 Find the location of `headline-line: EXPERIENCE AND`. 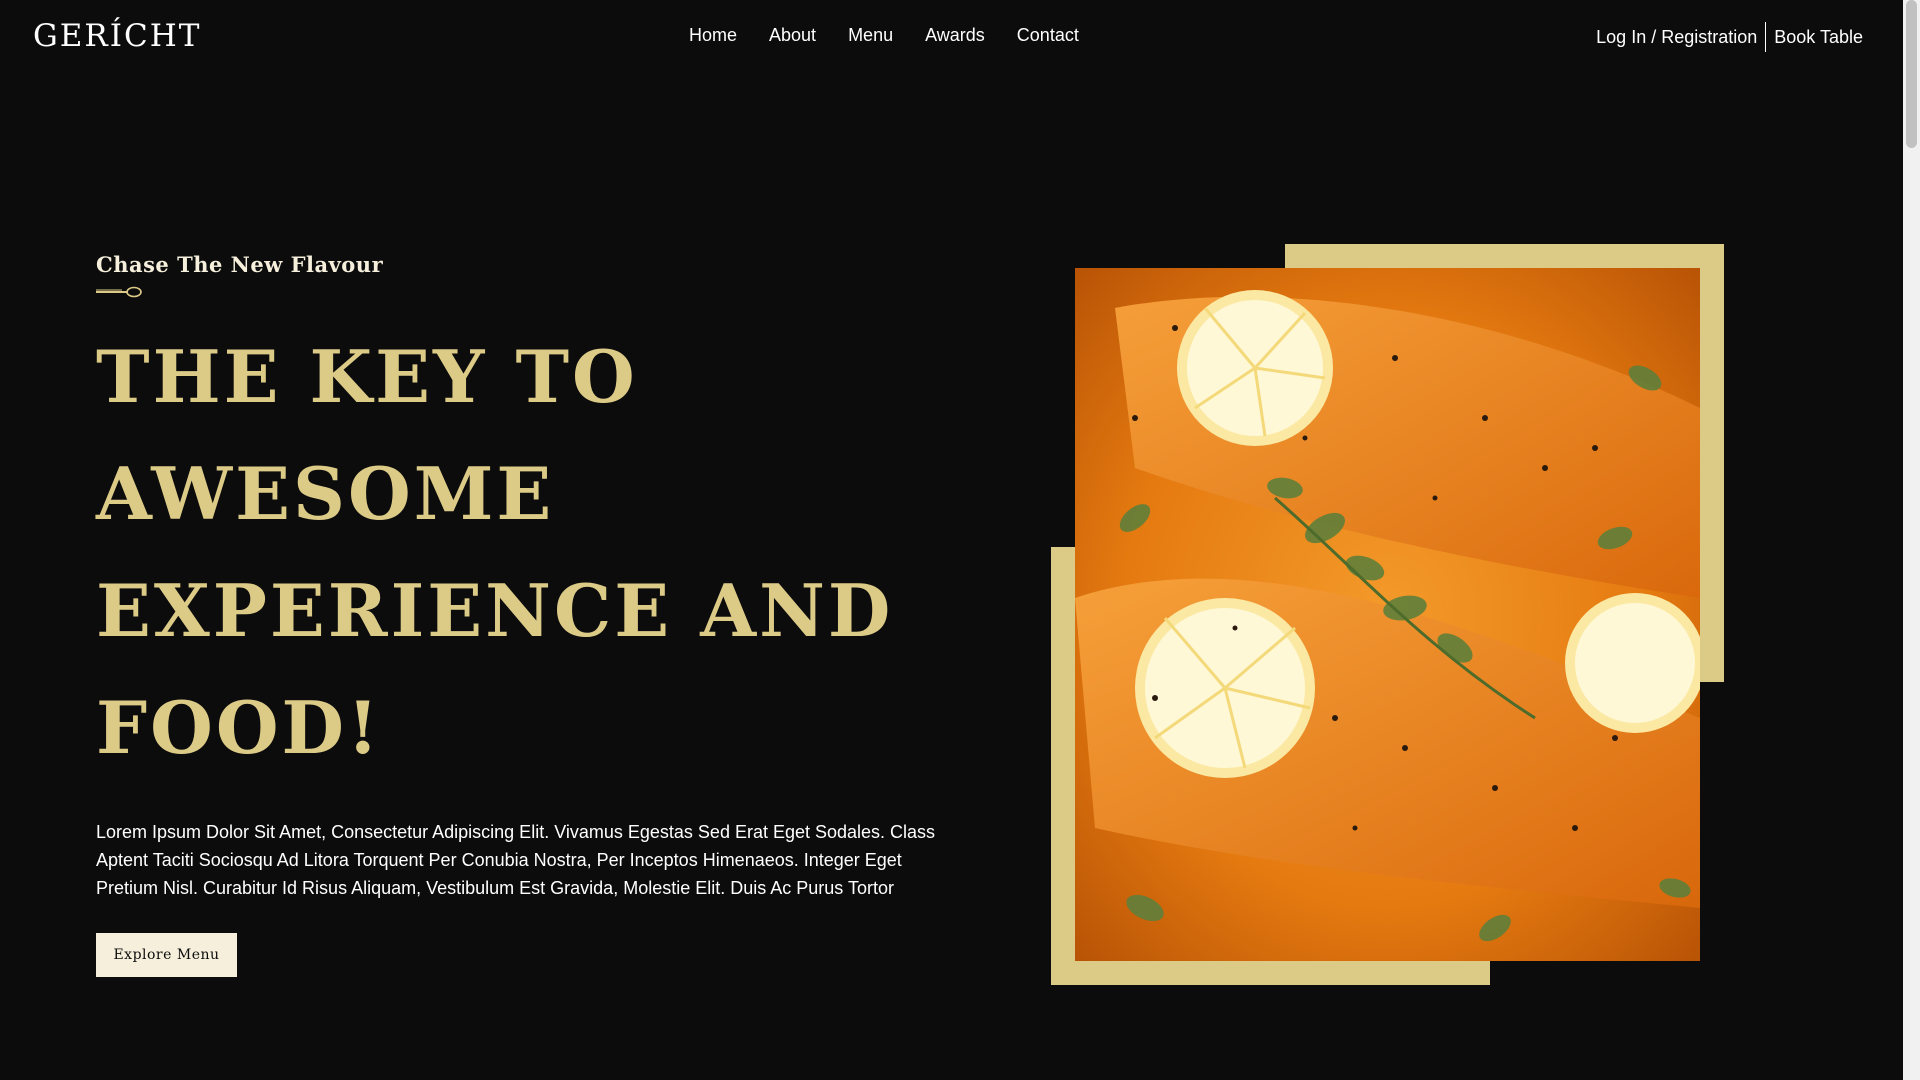

headline-line: EXPERIENCE AND is located at coordinates (495, 610).